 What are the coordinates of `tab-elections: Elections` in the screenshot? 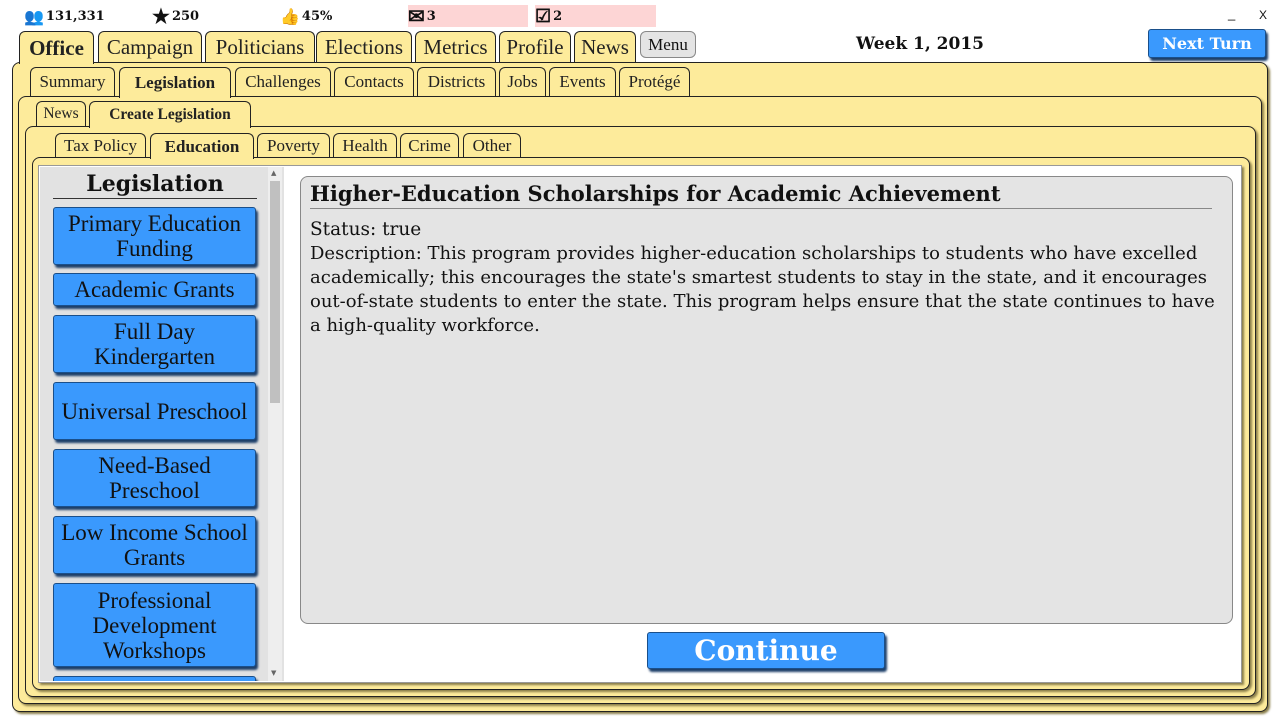 It's located at (364, 46).